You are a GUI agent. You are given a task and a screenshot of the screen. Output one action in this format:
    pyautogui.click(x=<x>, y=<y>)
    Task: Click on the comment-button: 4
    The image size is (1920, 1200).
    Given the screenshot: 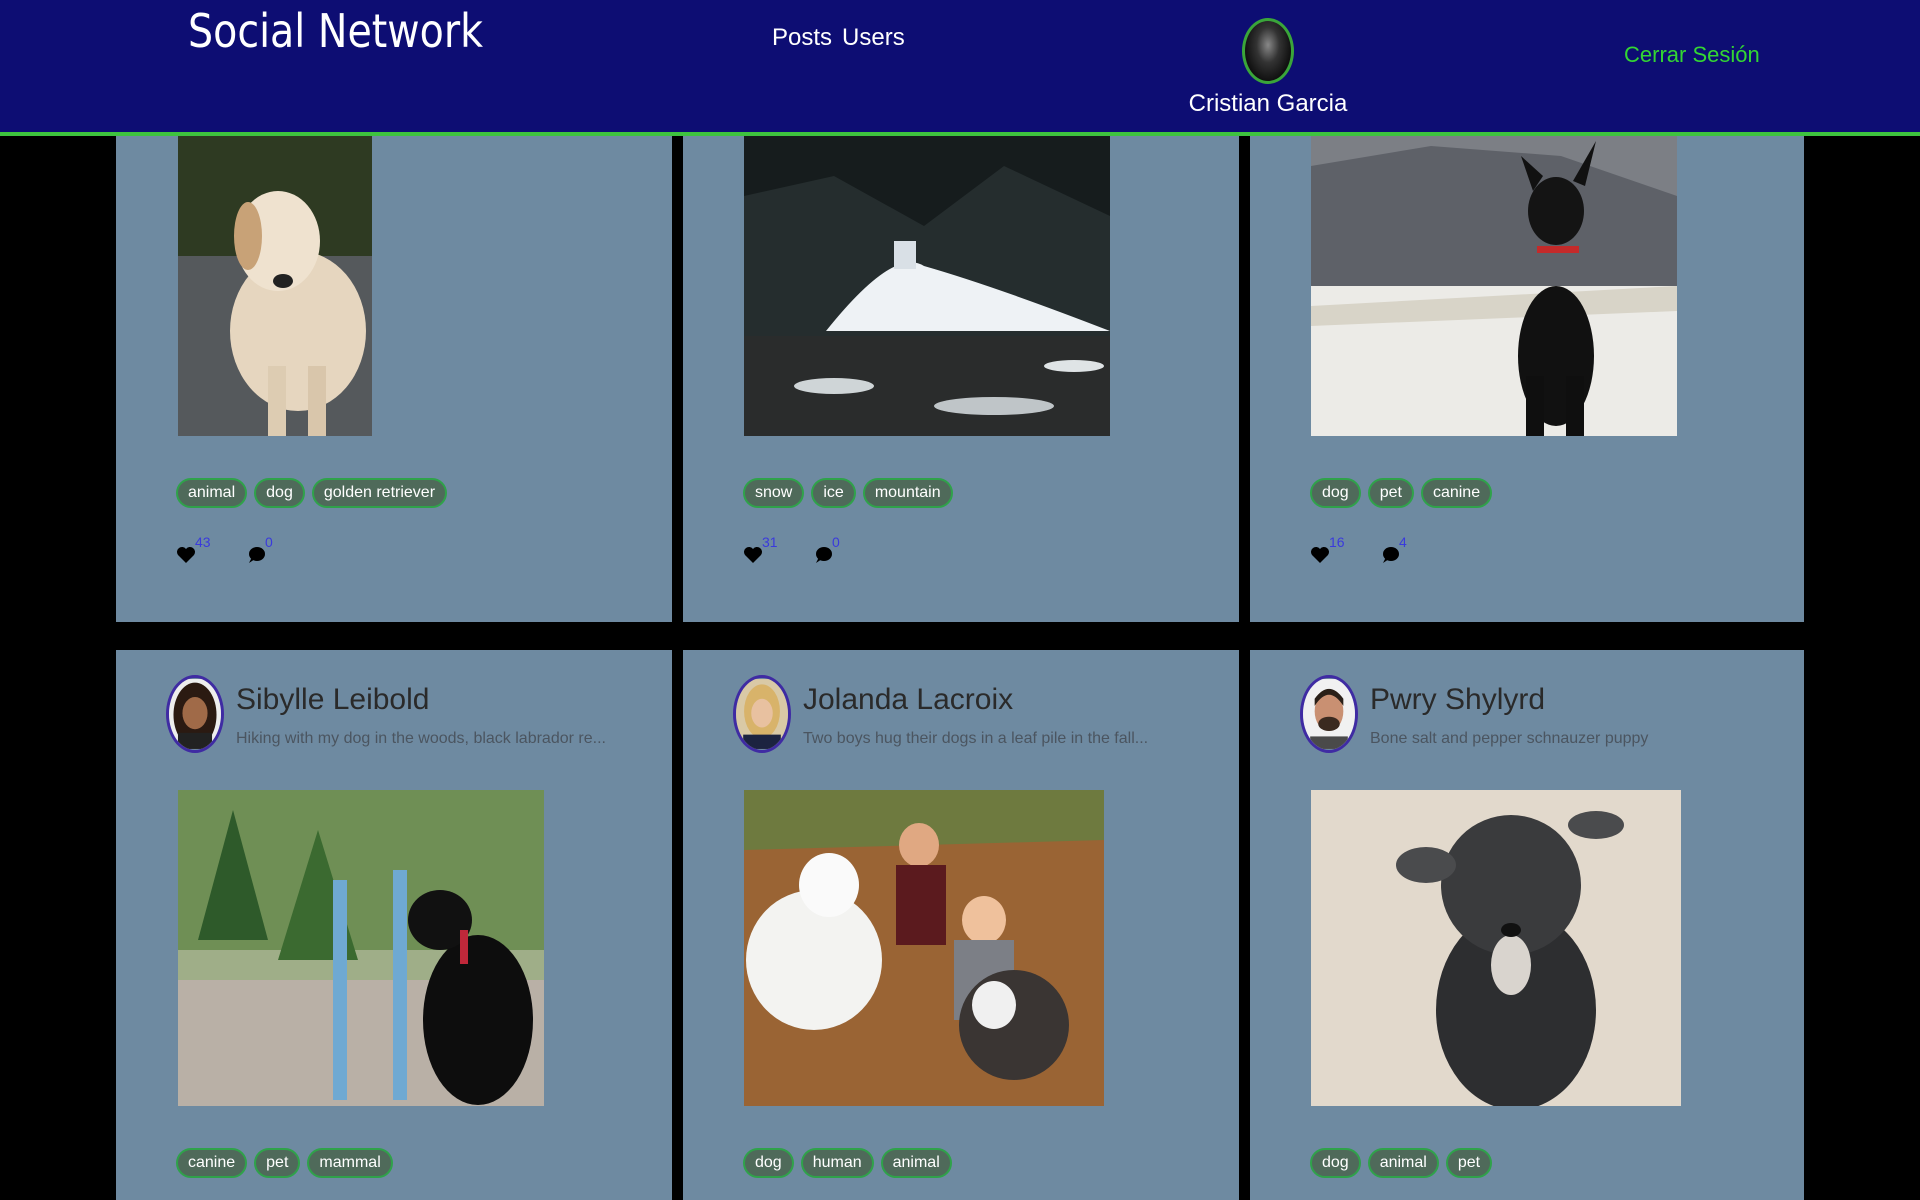 What is the action you would take?
    pyautogui.click(x=1397, y=552)
    